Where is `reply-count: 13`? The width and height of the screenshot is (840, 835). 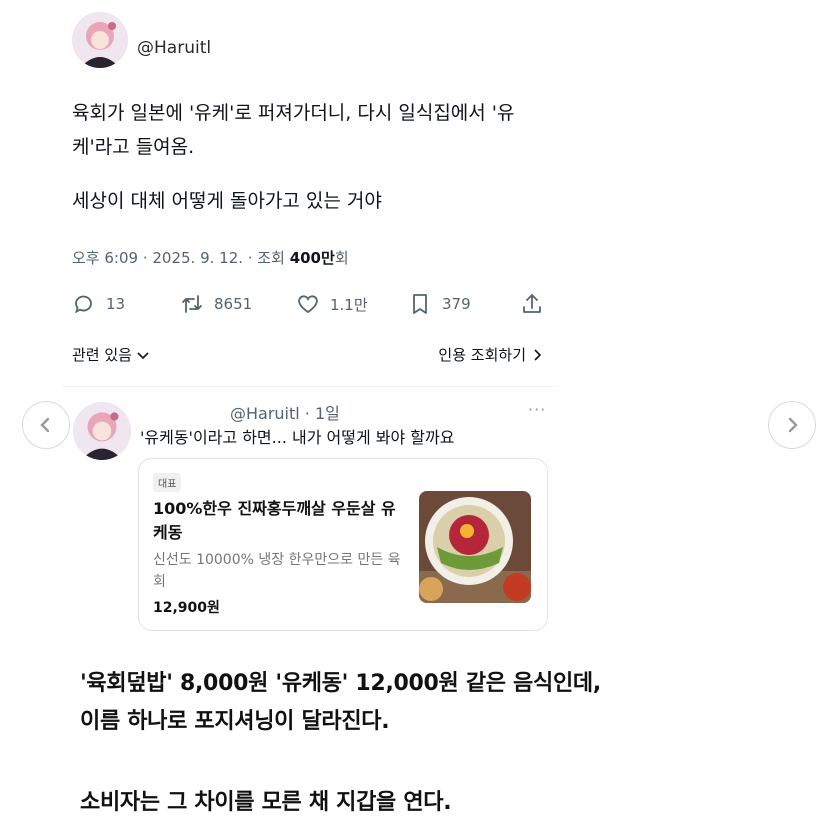 reply-count: 13 is located at coordinates (116, 304).